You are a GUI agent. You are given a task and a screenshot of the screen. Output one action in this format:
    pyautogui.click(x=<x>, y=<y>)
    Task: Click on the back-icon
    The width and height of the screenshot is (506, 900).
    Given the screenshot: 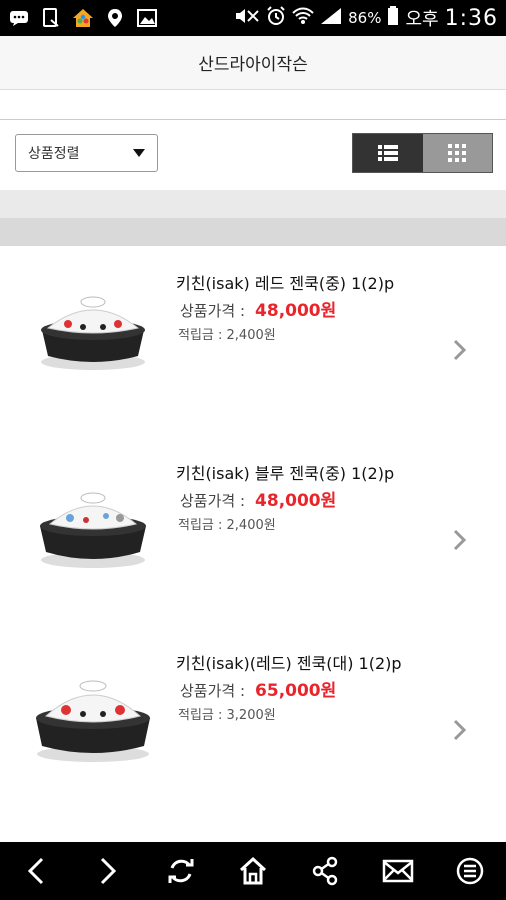 What is the action you would take?
    pyautogui.click(x=36, y=871)
    